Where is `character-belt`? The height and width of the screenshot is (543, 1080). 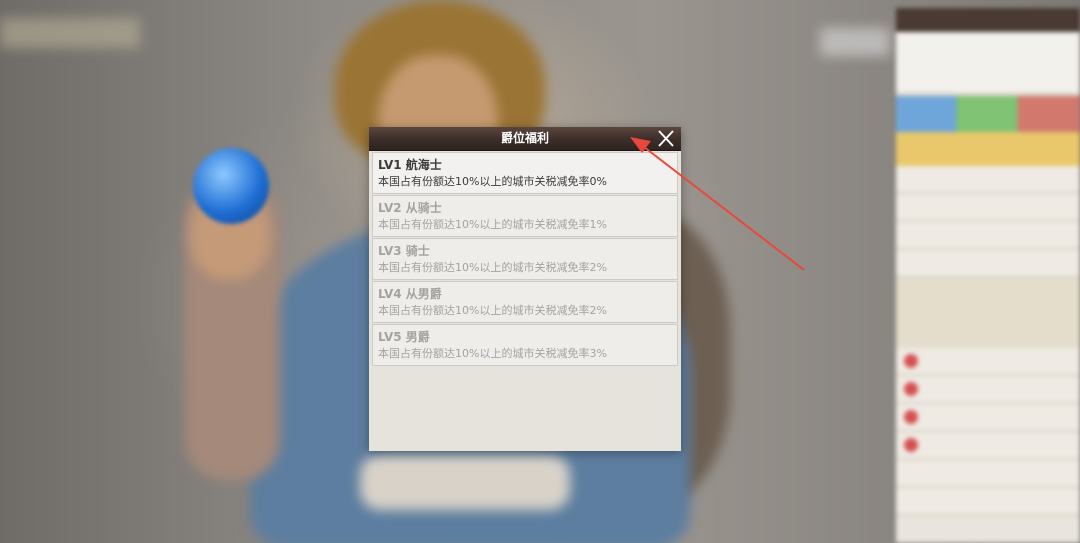
character-belt is located at coordinates (465, 482).